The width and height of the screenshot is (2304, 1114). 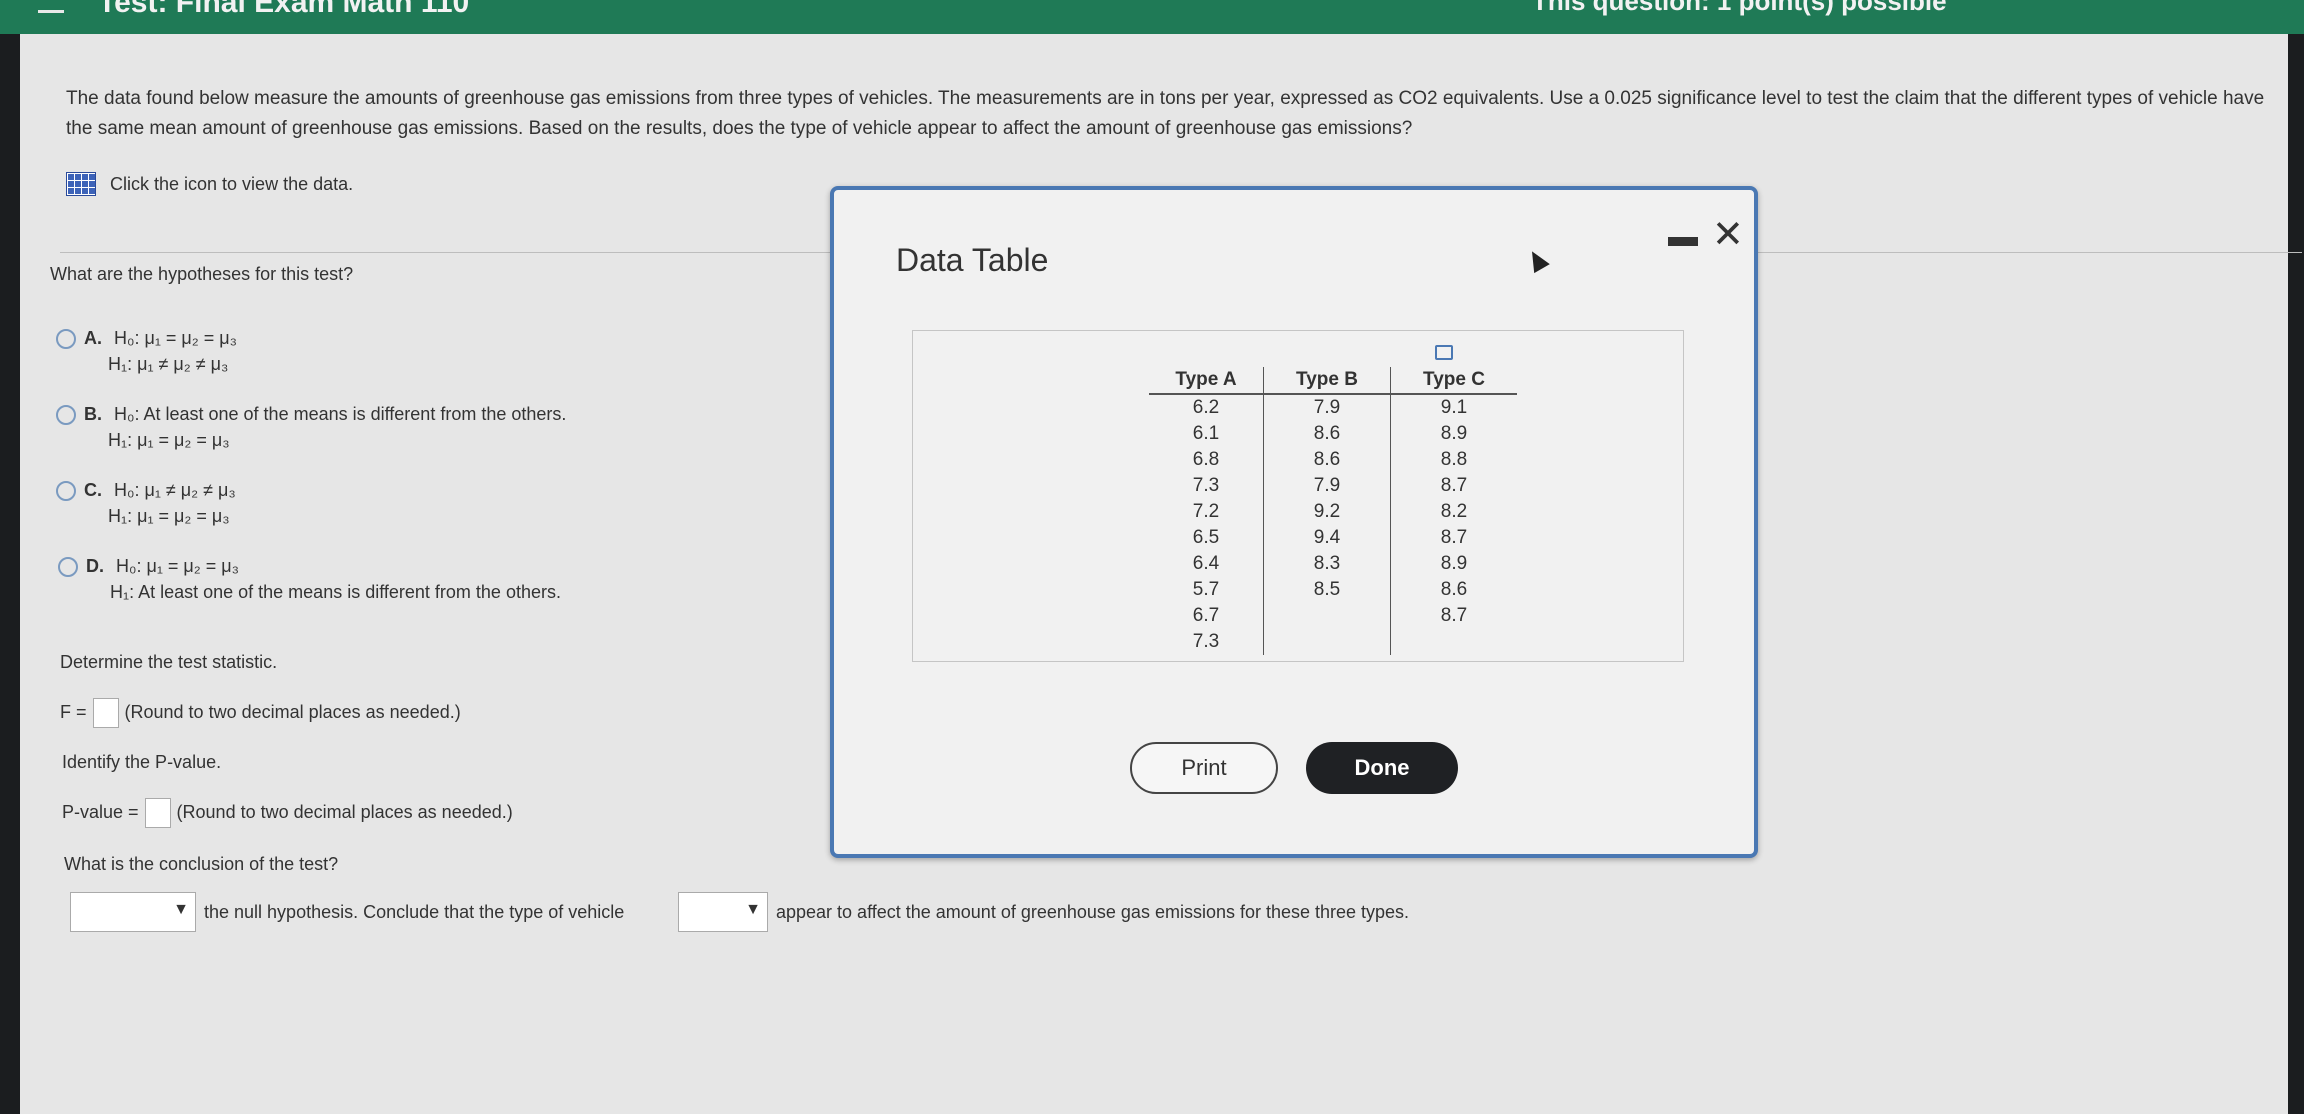 I want to click on option-d-letter: D., so click(x=95, y=566).